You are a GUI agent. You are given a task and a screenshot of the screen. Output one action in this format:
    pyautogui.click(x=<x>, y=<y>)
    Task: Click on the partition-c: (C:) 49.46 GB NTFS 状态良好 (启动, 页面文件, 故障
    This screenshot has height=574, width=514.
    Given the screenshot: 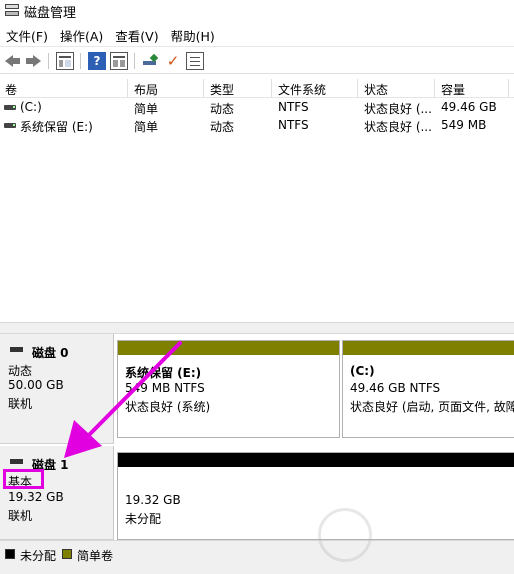 What is the action you would take?
    pyautogui.click(x=428, y=389)
    